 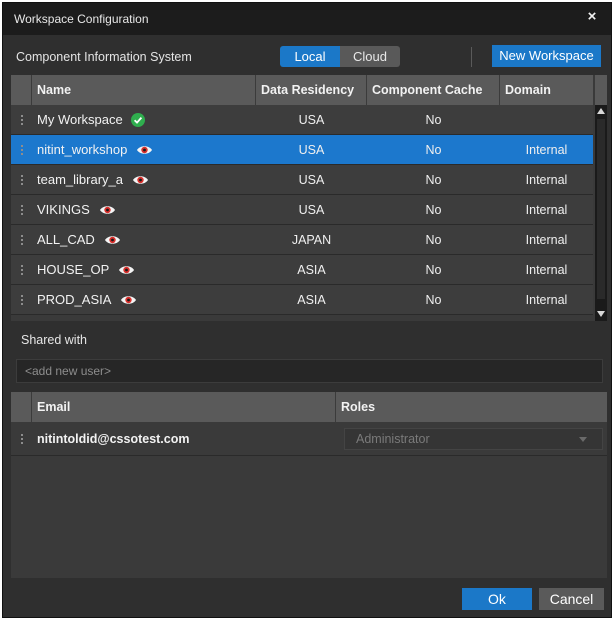 I want to click on role-dropdown-value: Administrator, so click(x=393, y=439).